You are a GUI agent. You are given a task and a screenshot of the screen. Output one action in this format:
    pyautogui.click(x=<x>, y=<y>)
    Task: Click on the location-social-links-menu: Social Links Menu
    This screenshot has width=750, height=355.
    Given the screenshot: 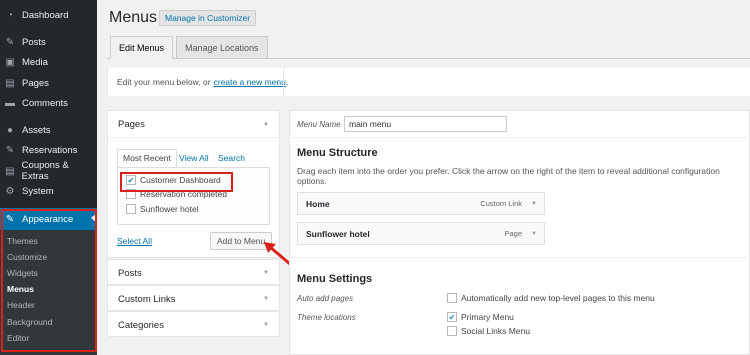 What is the action you would take?
    pyautogui.click(x=488, y=331)
    